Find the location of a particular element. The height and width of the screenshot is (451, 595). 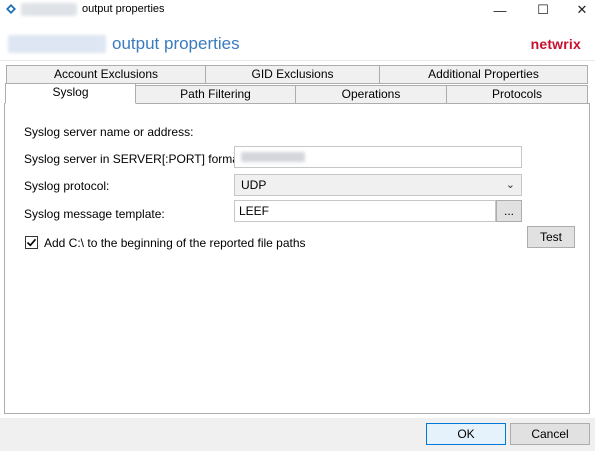

ok-button: OK is located at coordinates (466, 434).